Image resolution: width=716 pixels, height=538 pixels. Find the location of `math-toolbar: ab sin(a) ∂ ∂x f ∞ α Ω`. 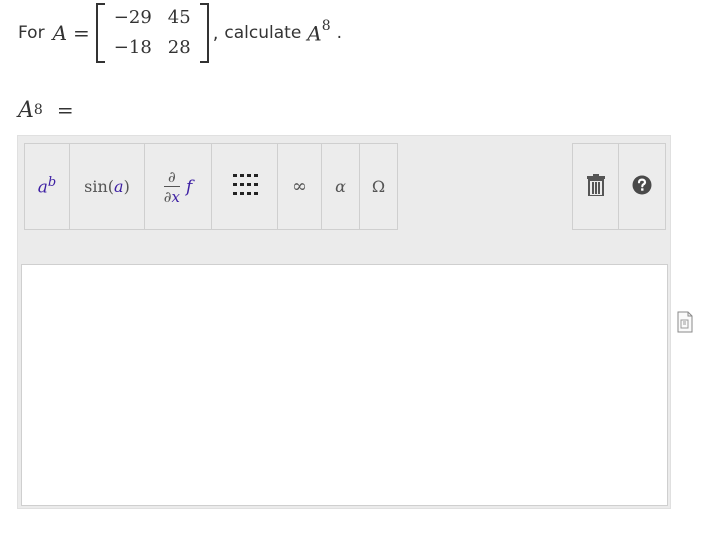

math-toolbar: ab sin(a) ∂ ∂x f ∞ α Ω is located at coordinates (211, 186).